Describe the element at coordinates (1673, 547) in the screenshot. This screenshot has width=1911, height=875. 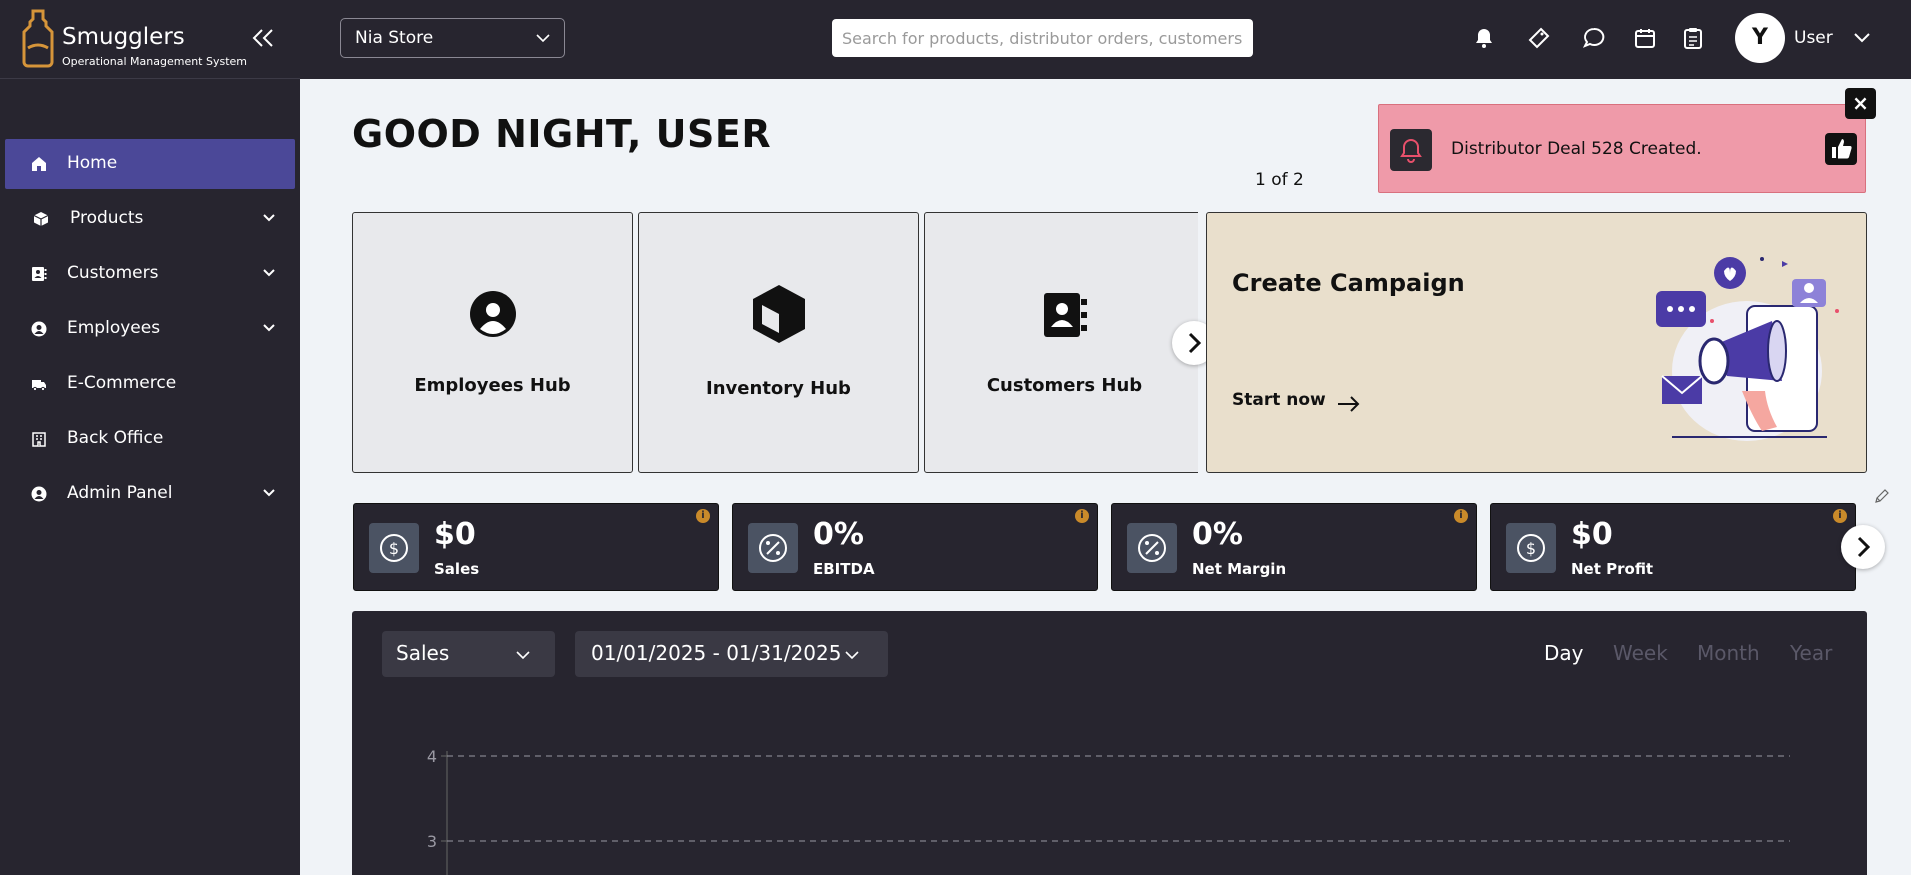
I see `kpi-card-net-profit: $ $0 Net Profit i` at that location.